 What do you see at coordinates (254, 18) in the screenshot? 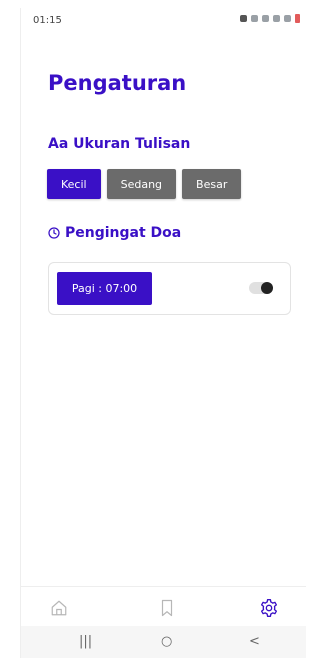
I see `wifi-icon` at bounding box center [254, 18].